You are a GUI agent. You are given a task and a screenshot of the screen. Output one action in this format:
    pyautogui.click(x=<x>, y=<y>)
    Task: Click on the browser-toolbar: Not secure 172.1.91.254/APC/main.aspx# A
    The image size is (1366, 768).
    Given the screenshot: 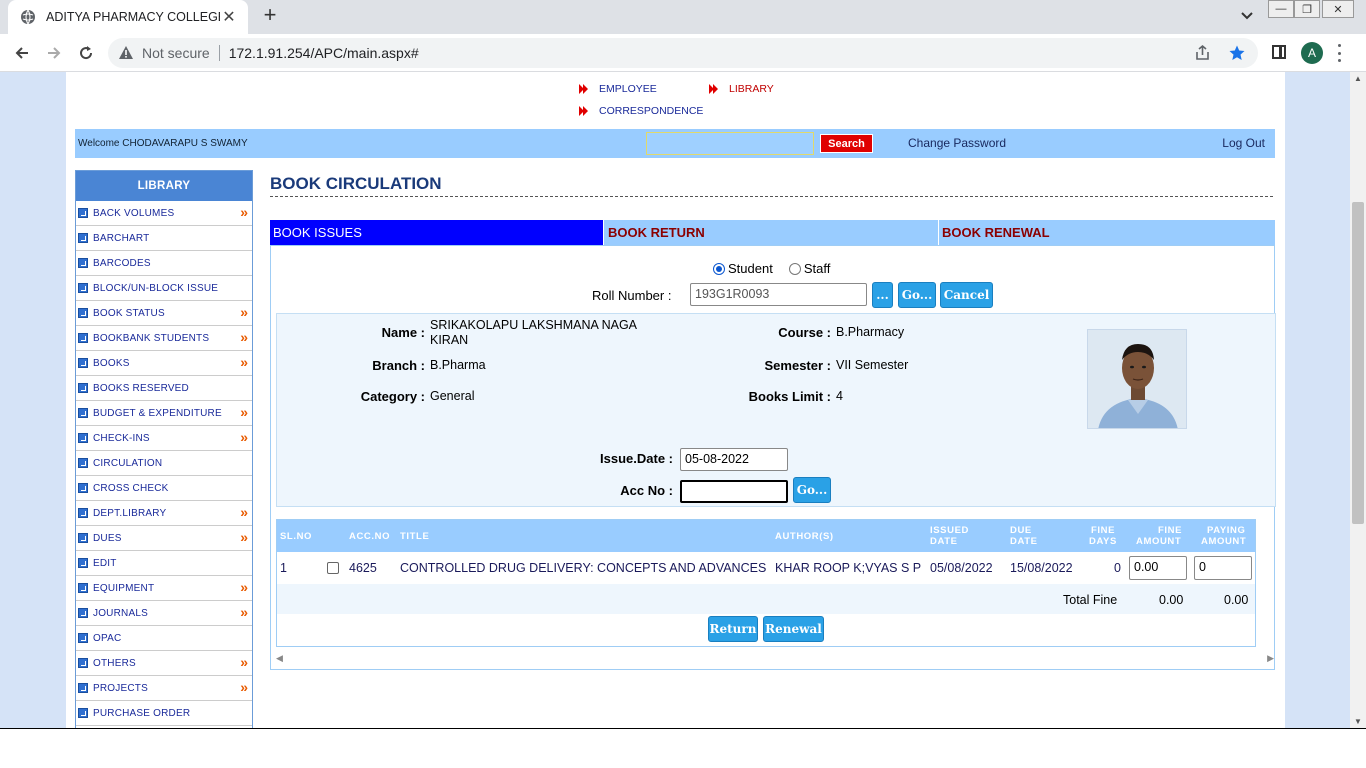 What is the action you would take?
    pyautogui.click(x=683, y=53)
    